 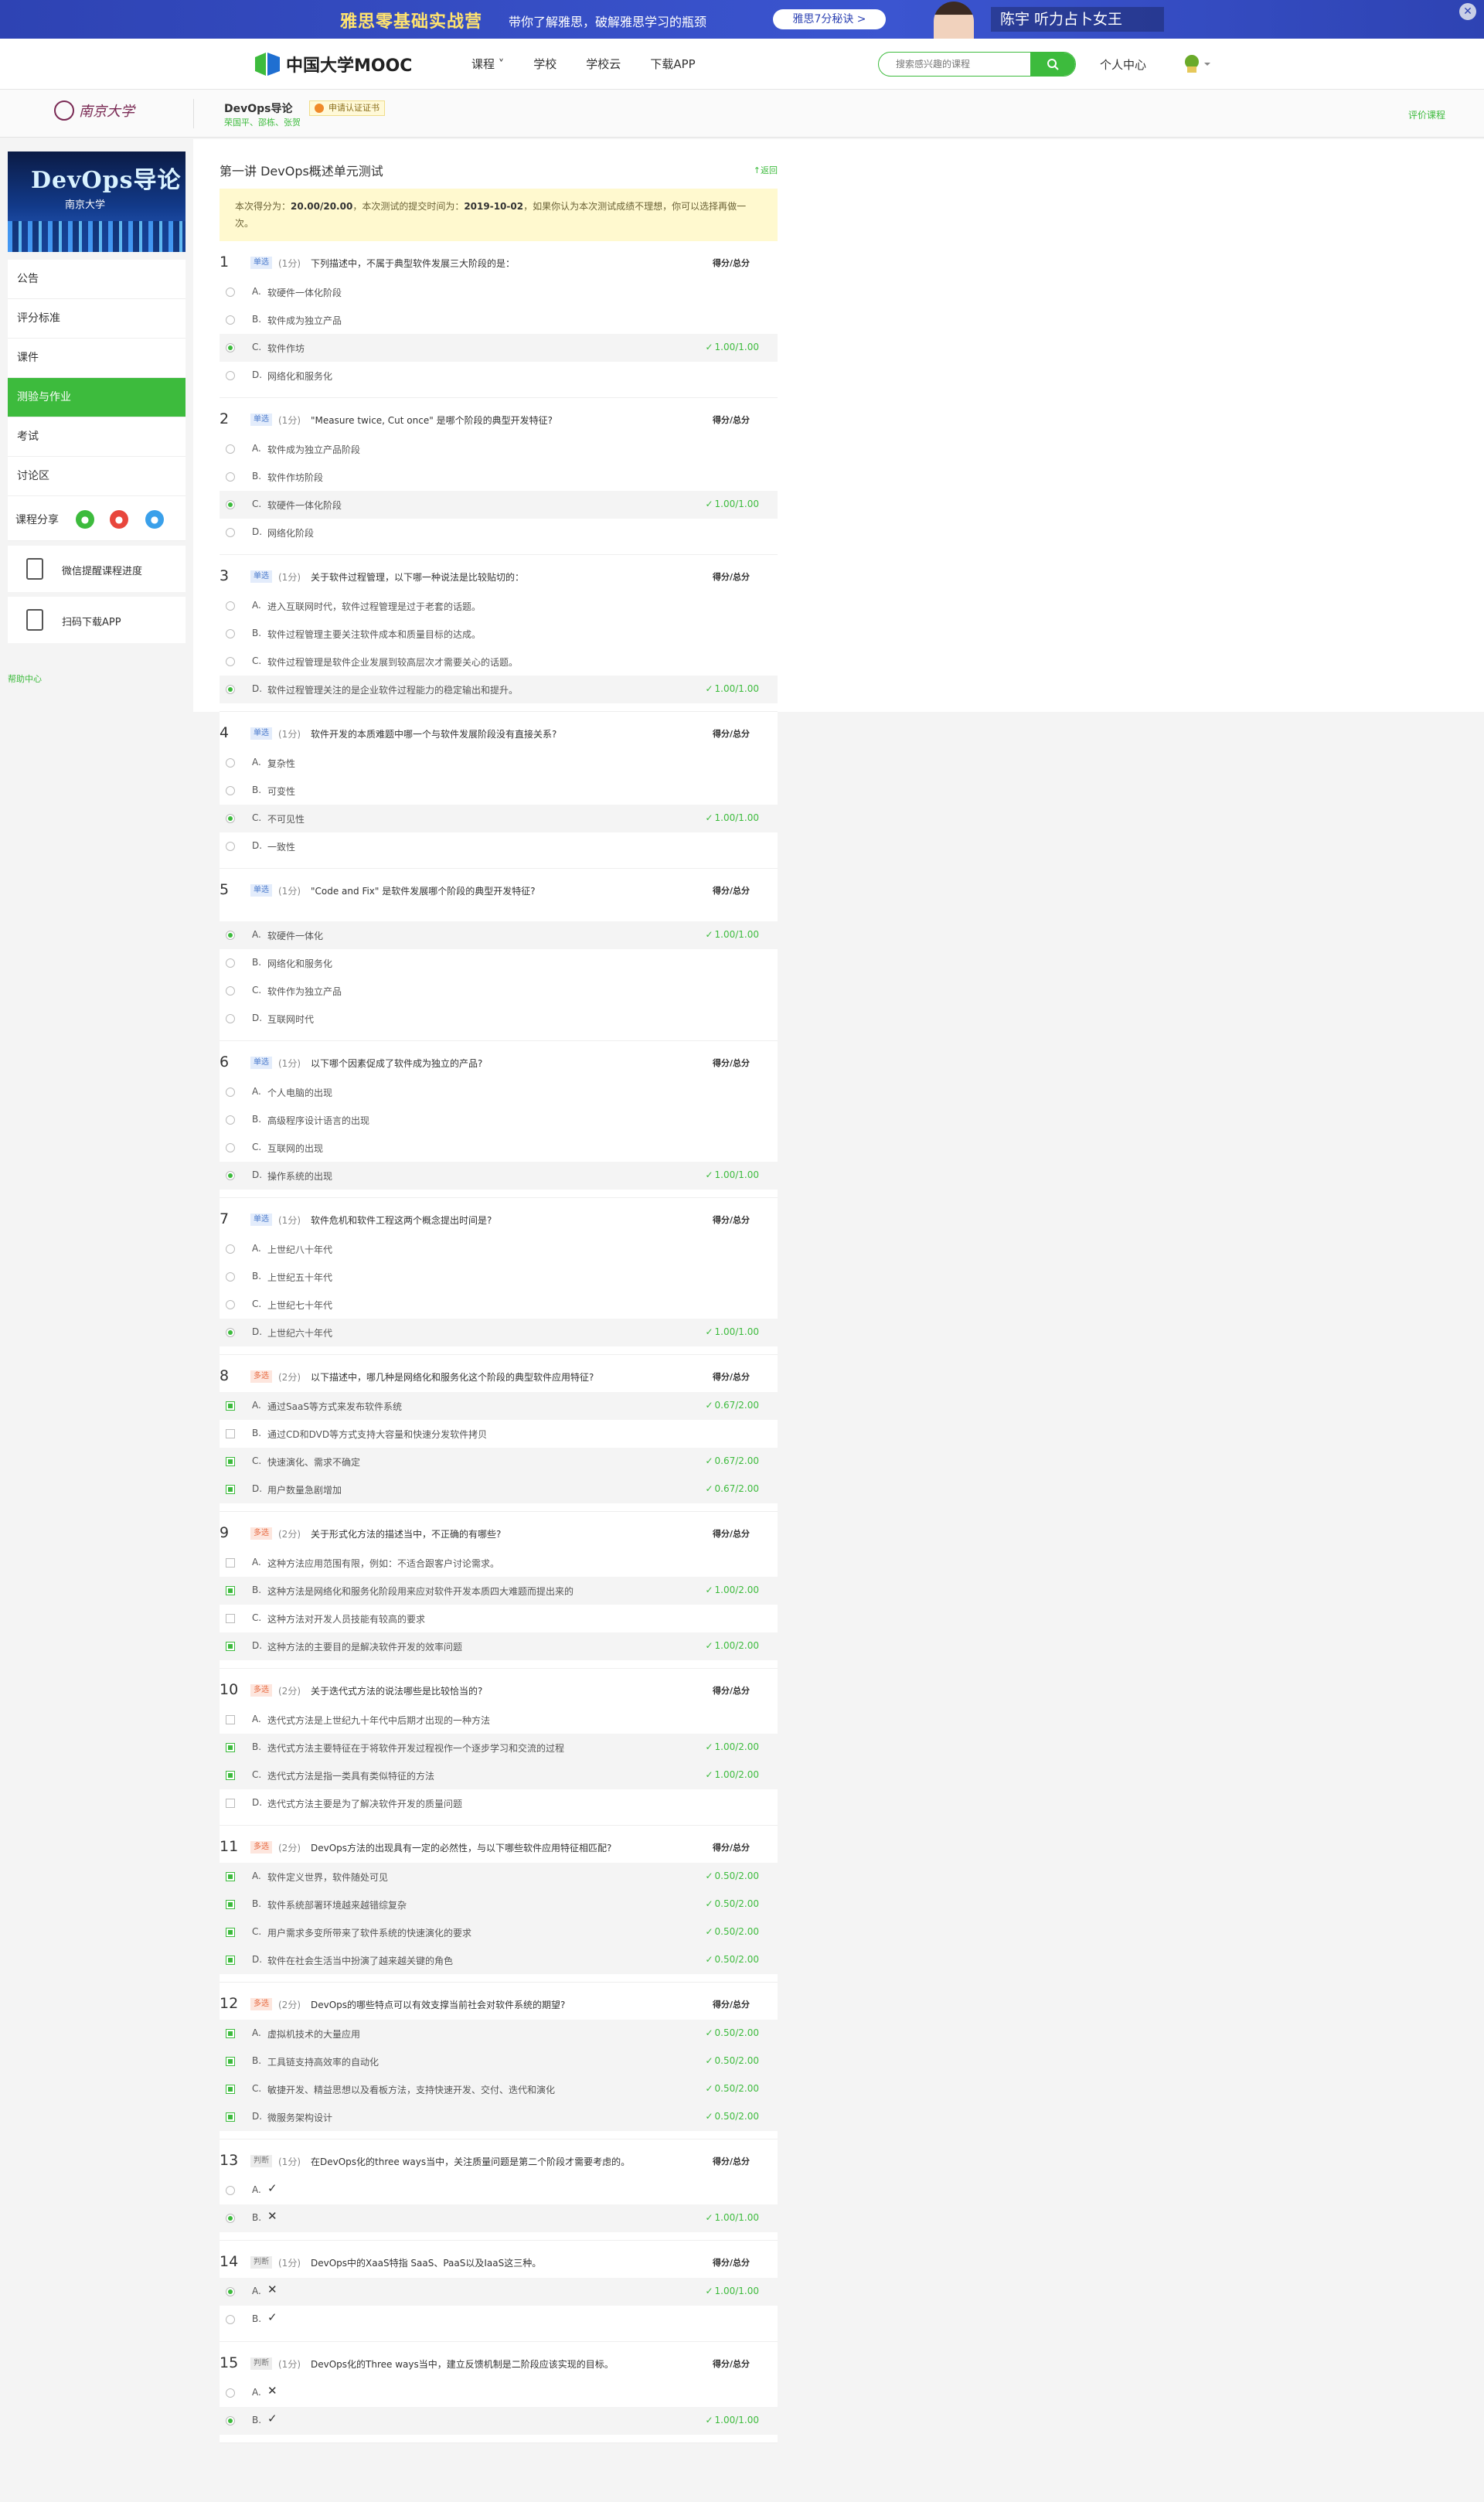 What do you see at coordinates (499, 963) in the screenshot?
I see `answer-option: B. 网络化和服务化` at bounding box center [499, 963].